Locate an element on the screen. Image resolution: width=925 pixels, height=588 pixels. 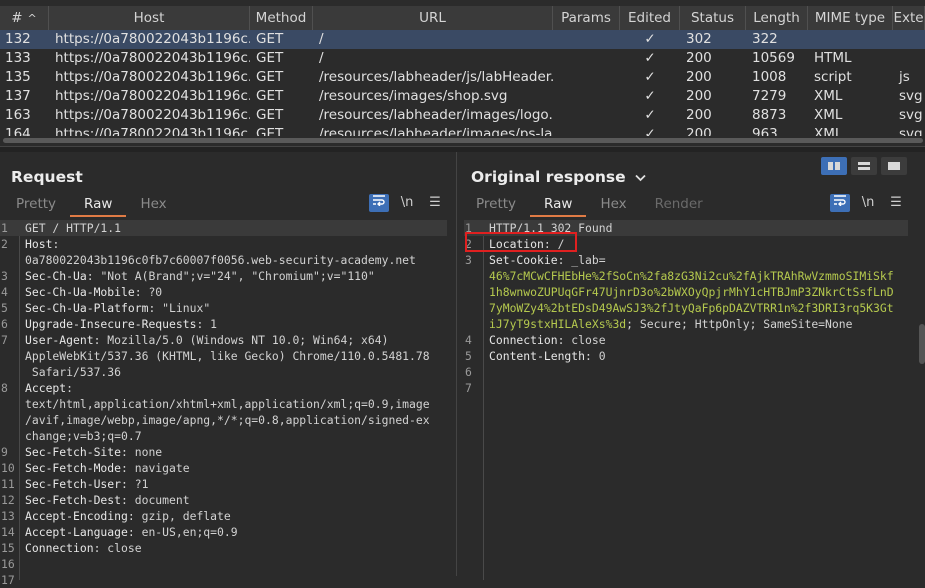
request-tabs: Pretty Raw Hex is located at coordinates (91, 206).